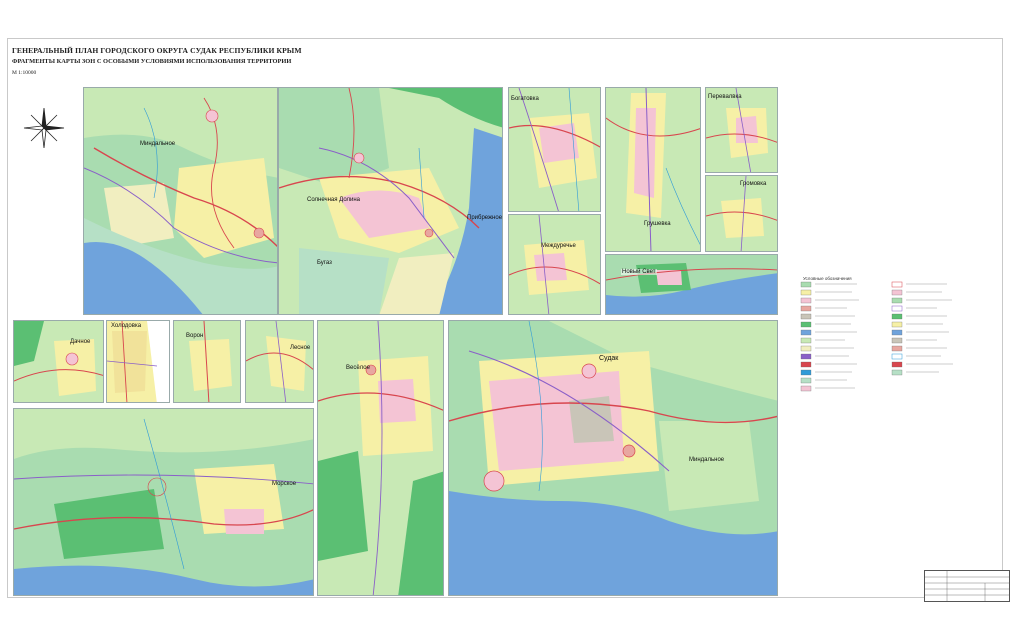 This screenshot has width=1024, height=620. What do you see at coordinates (892, 387) in the screenshot?
I see `map-legend` at bounding box center [892, 387].